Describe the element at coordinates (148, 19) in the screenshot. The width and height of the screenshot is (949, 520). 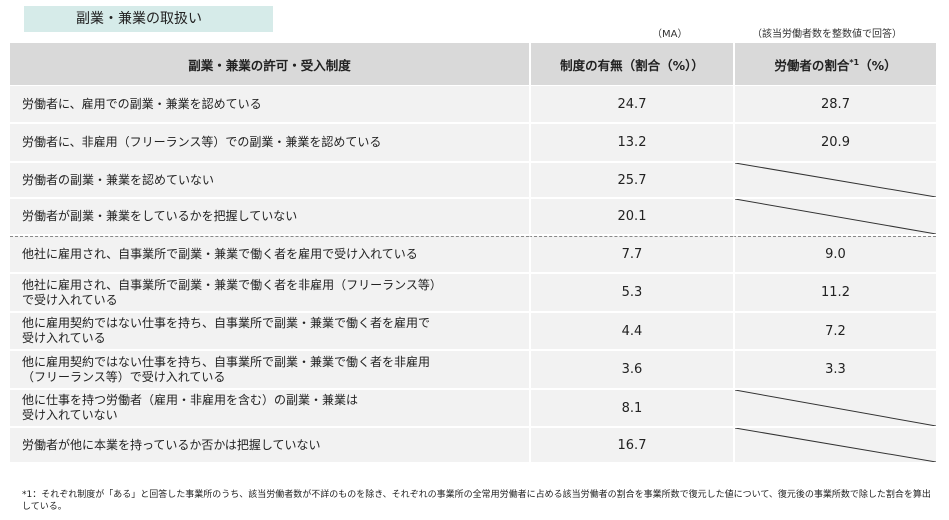
I see `page-title: 副業・兼業の取扱い` at that location.